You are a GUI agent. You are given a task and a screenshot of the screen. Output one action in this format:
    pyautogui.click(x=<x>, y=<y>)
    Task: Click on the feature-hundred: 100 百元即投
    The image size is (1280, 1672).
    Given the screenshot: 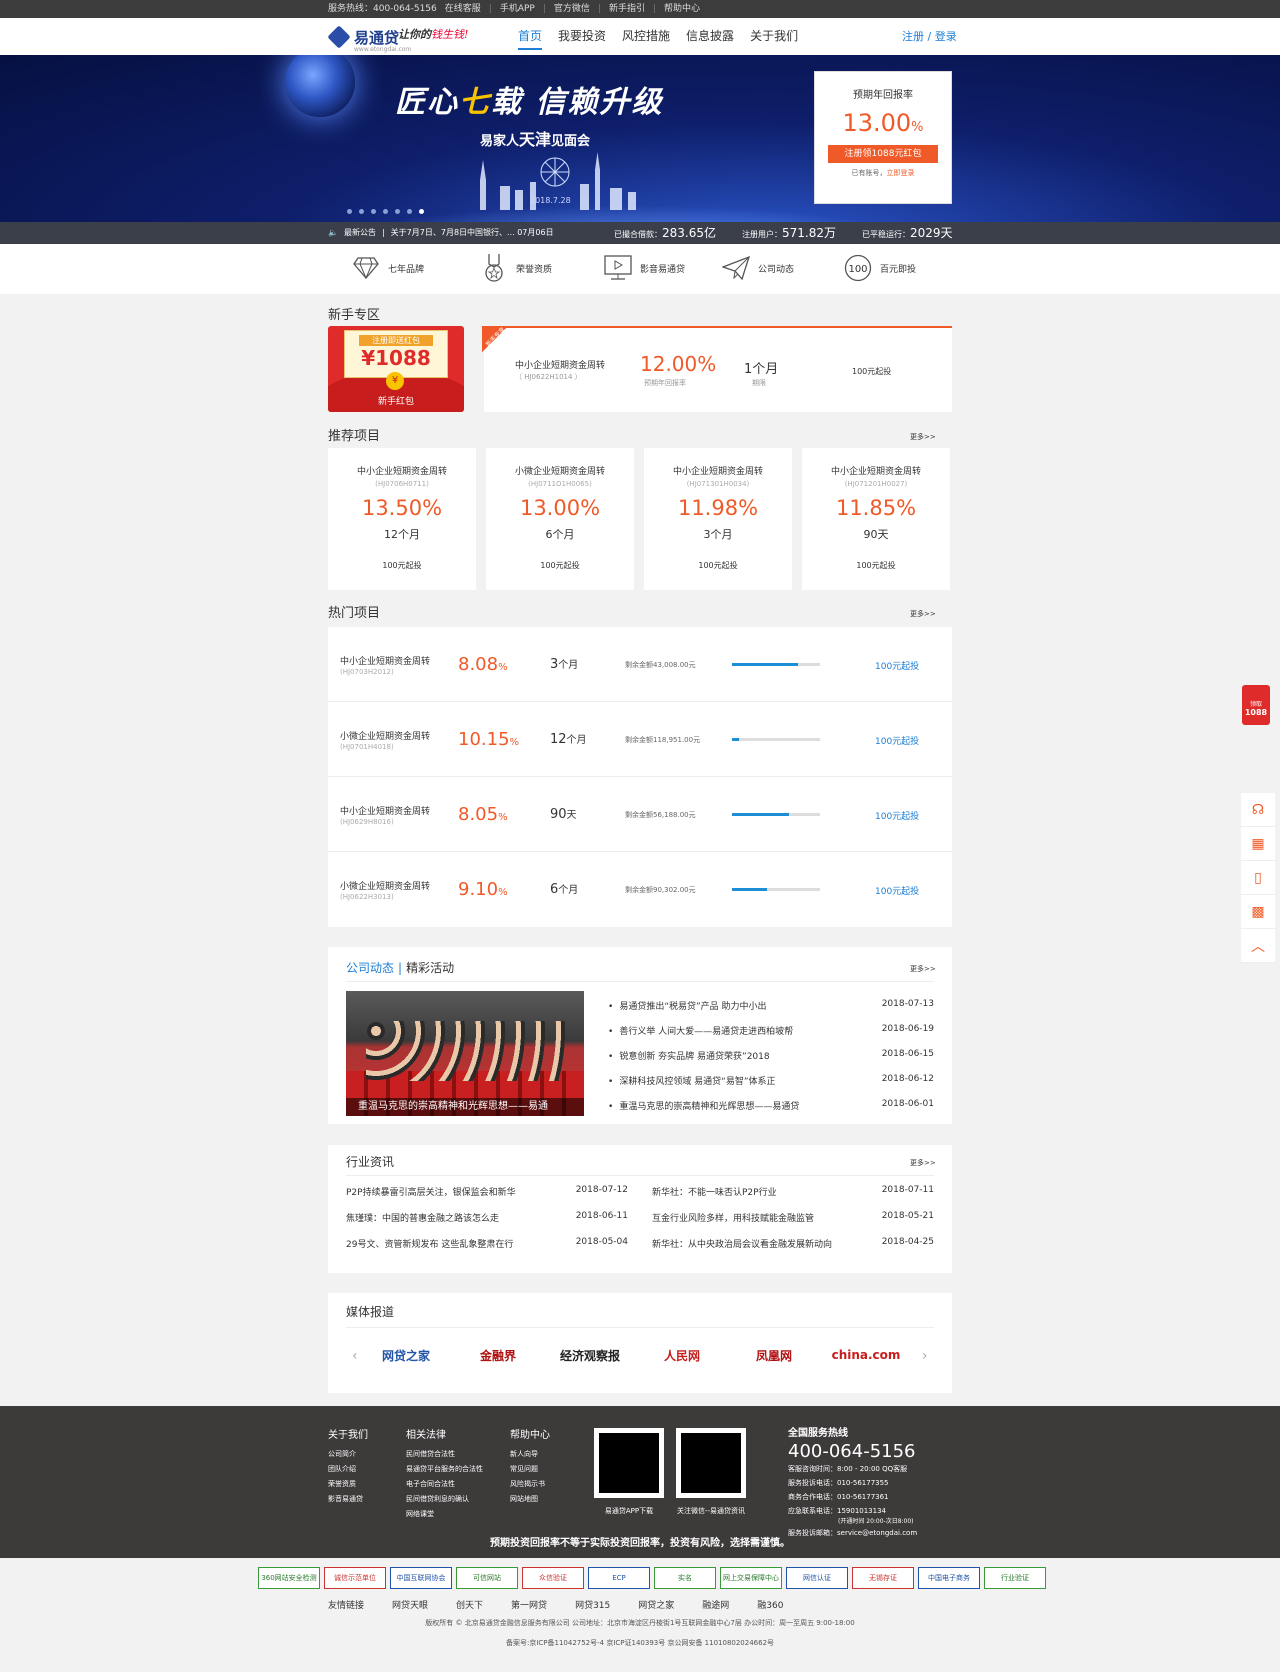 What is the action you would take?
    pyautogui.click(x=880, y=268)
    